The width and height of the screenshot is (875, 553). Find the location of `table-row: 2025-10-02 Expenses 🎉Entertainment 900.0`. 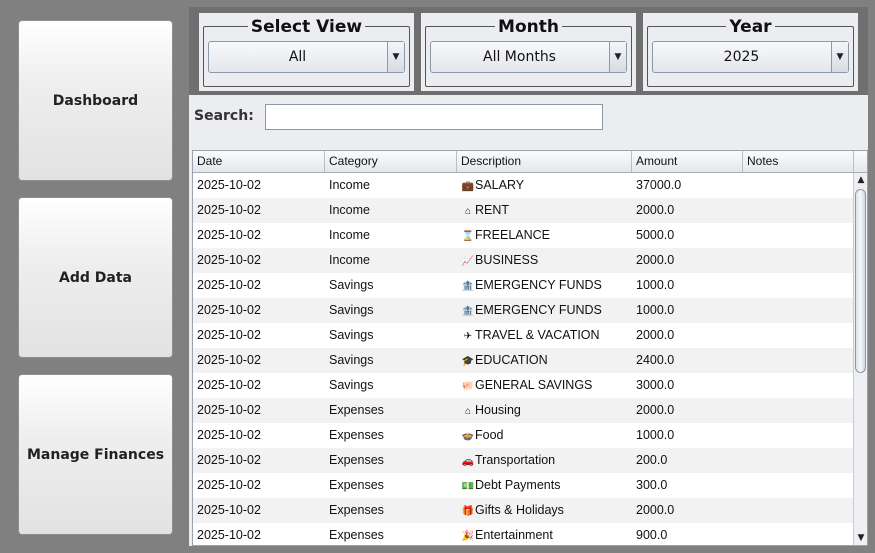

table-row: 2025-10-02 Expenses 🎉Entertainment 900.0 is located at coordinates (523, 534).